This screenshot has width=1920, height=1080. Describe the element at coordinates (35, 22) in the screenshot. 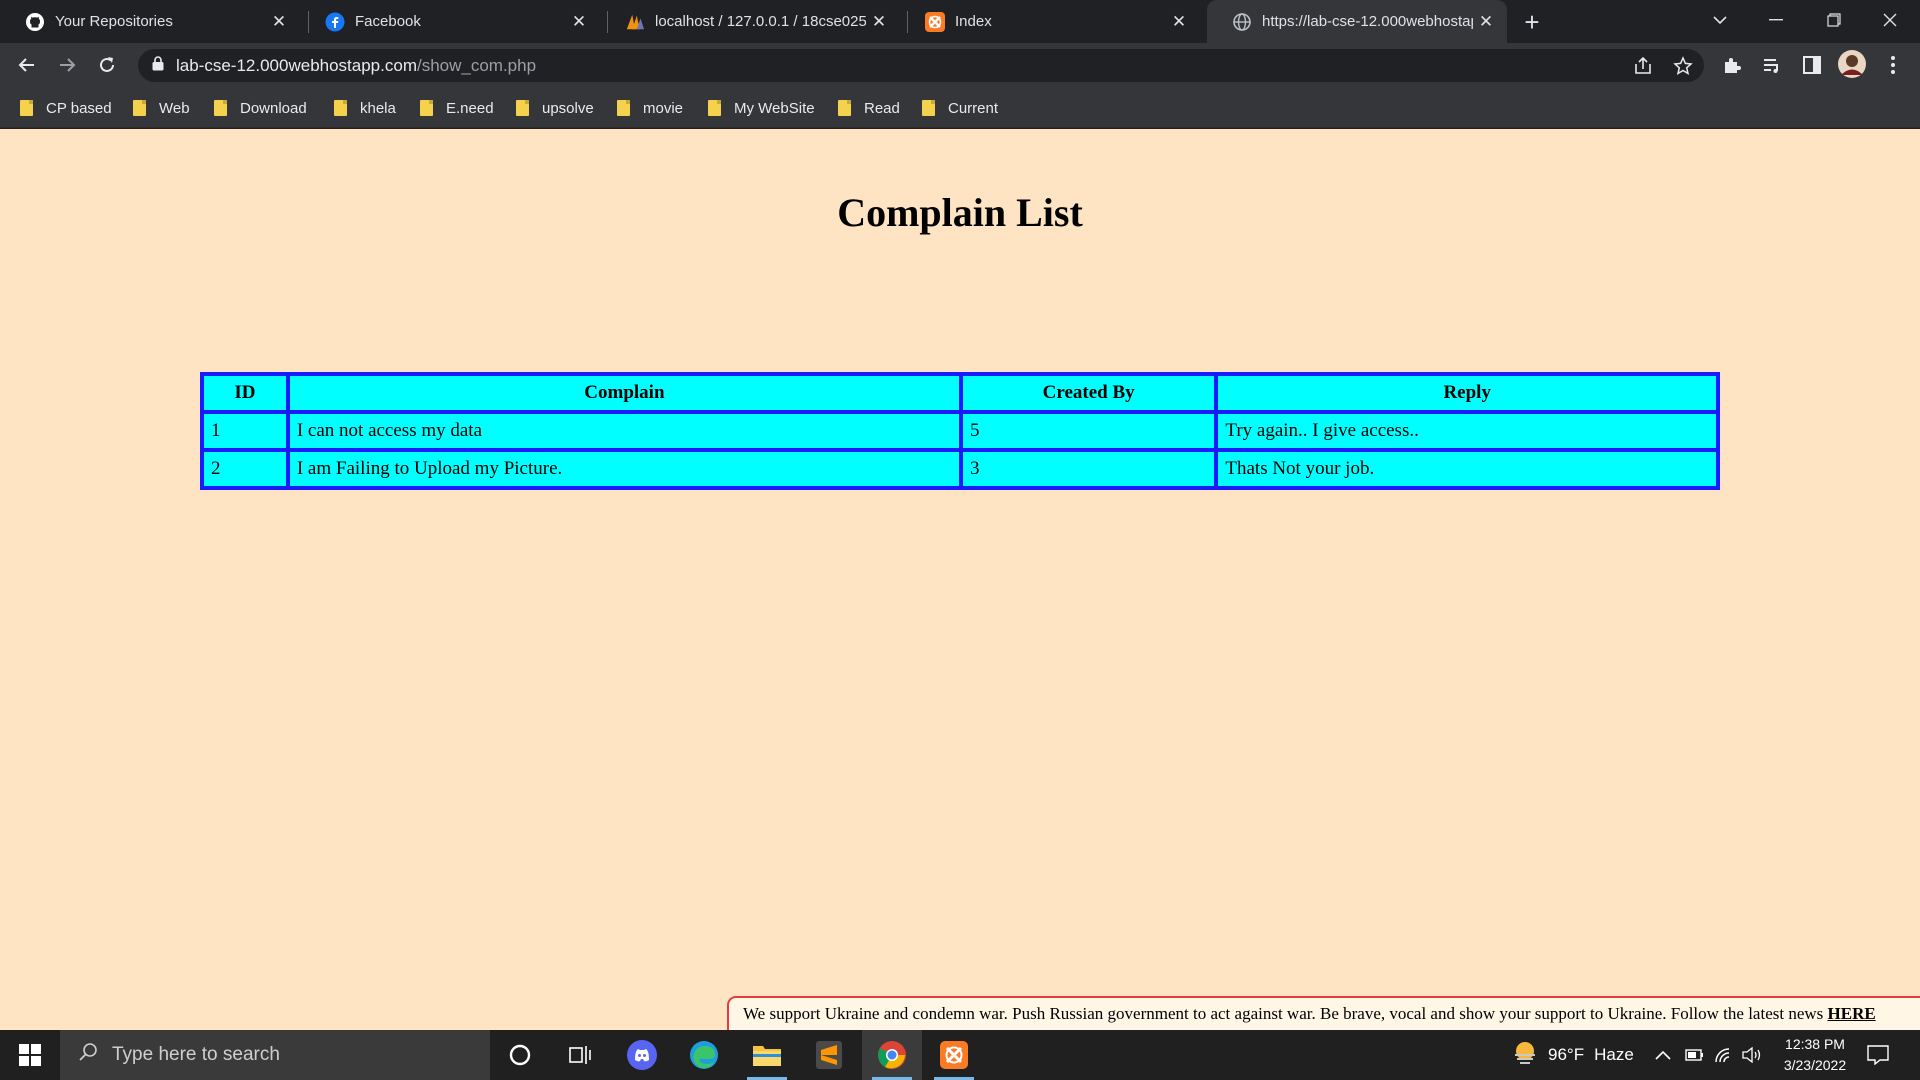

I see `github-icon` at that location.